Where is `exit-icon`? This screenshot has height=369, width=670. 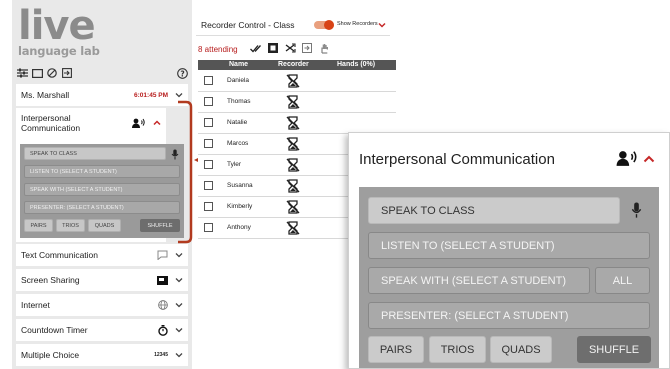
exit-icon is located at coordinates (307, 48).